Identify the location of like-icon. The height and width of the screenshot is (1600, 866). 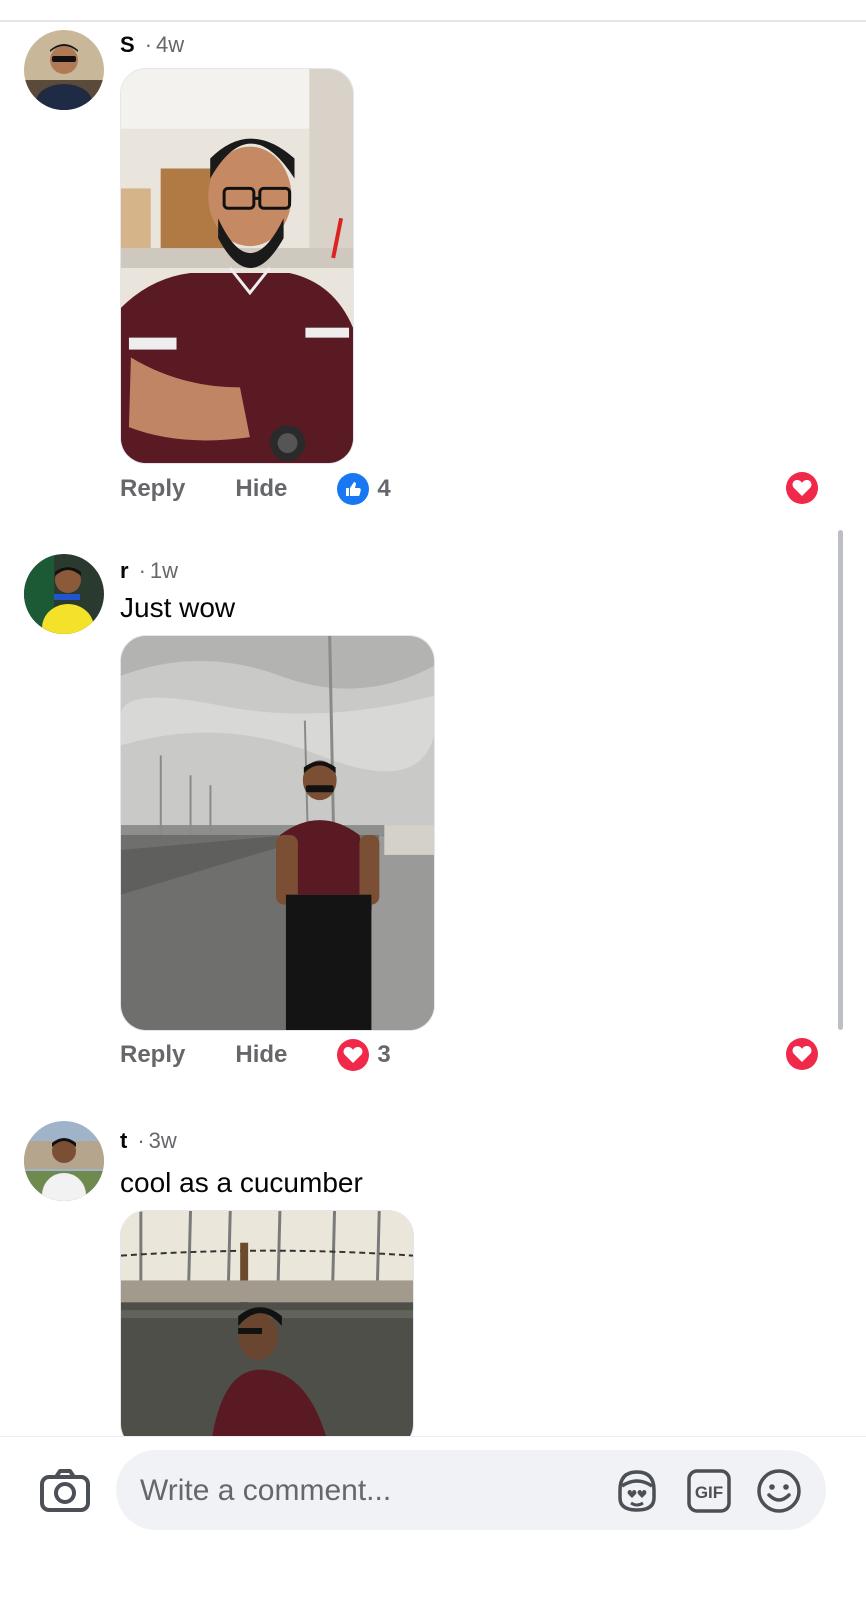
(353, 489).